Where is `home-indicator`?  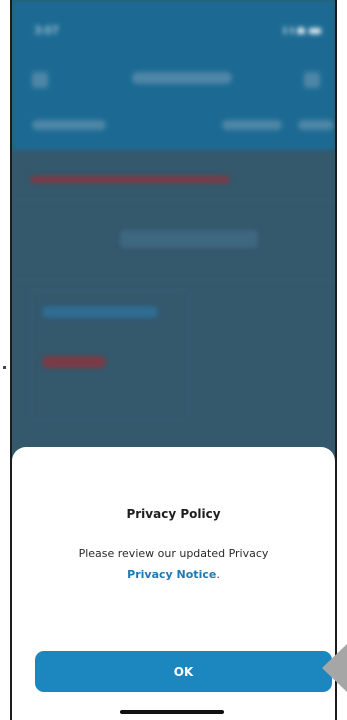
home-indicator is located at coordinates (172, 712).